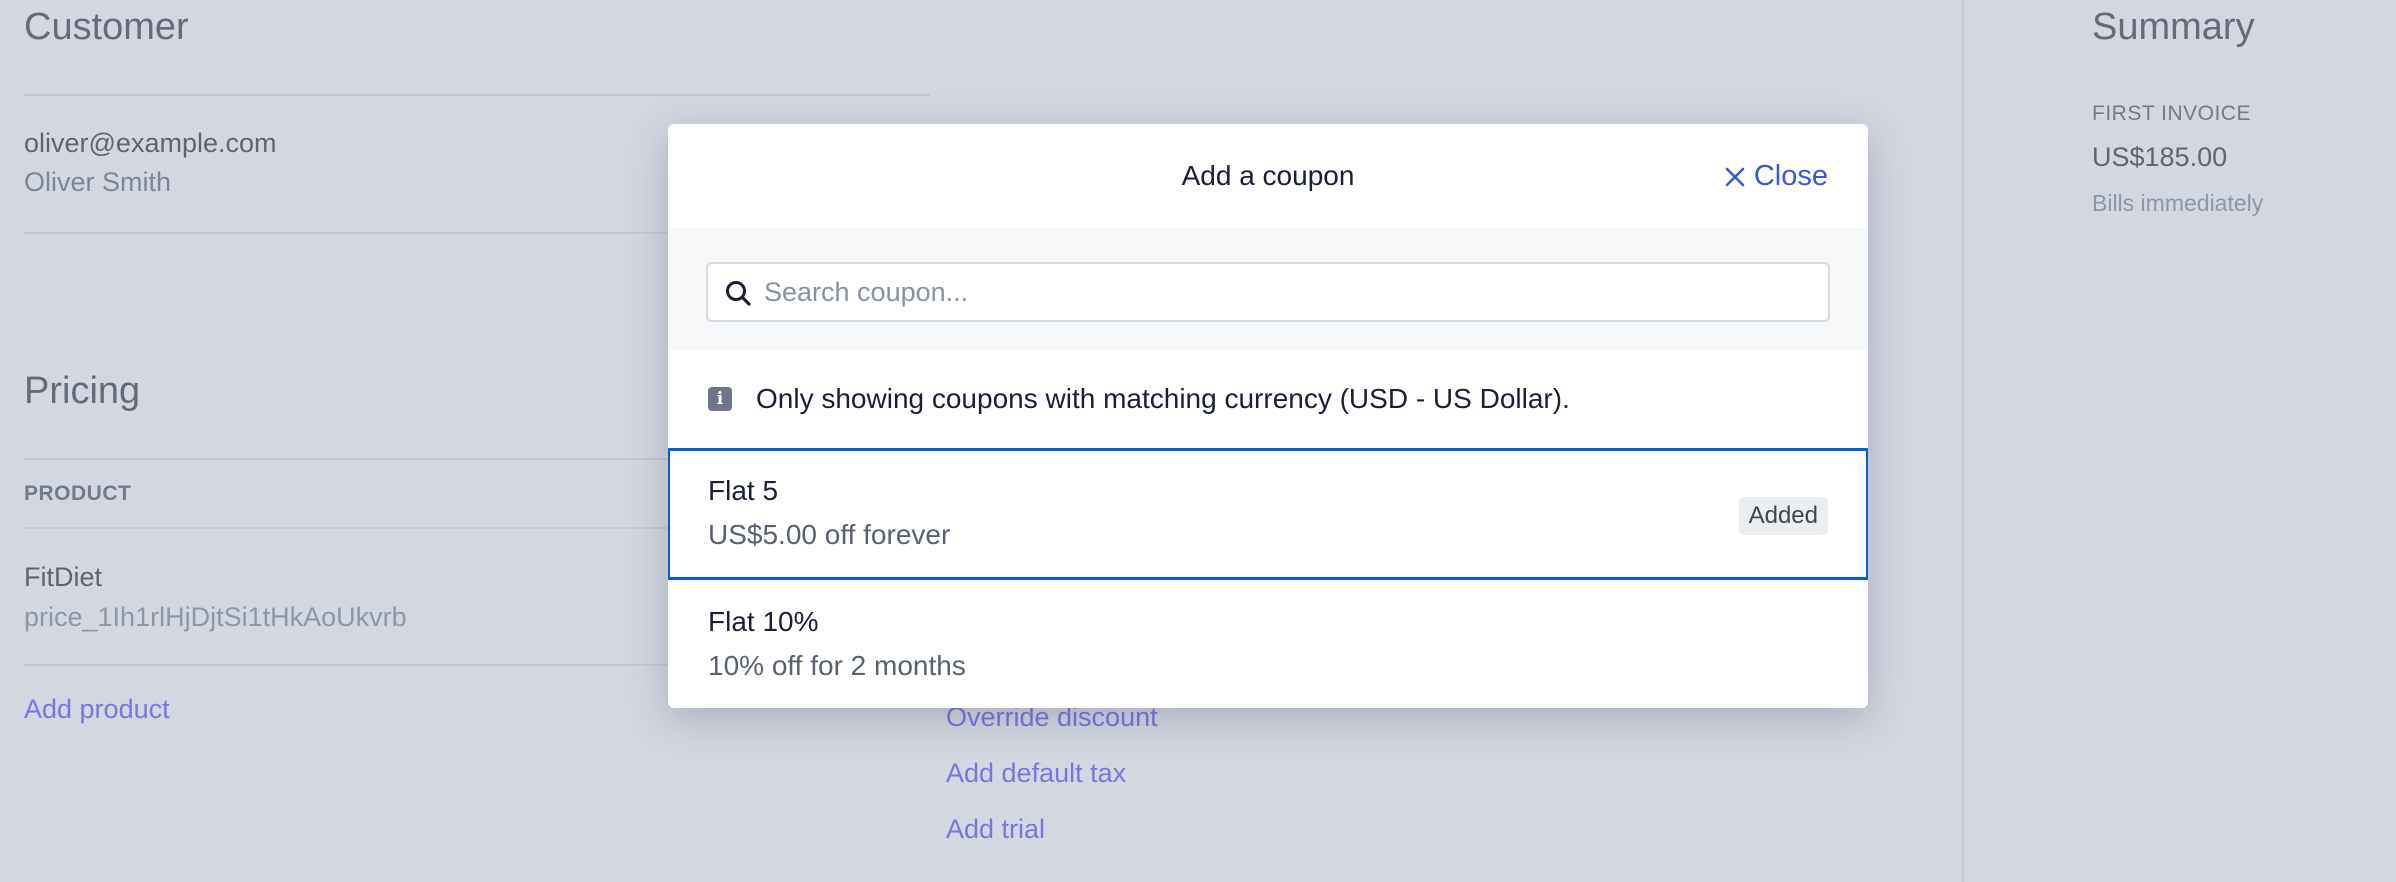 The height and width of the screenshot is (882, 2396). I want to click on modal-title: Add a coupon, so click(1268, 175).